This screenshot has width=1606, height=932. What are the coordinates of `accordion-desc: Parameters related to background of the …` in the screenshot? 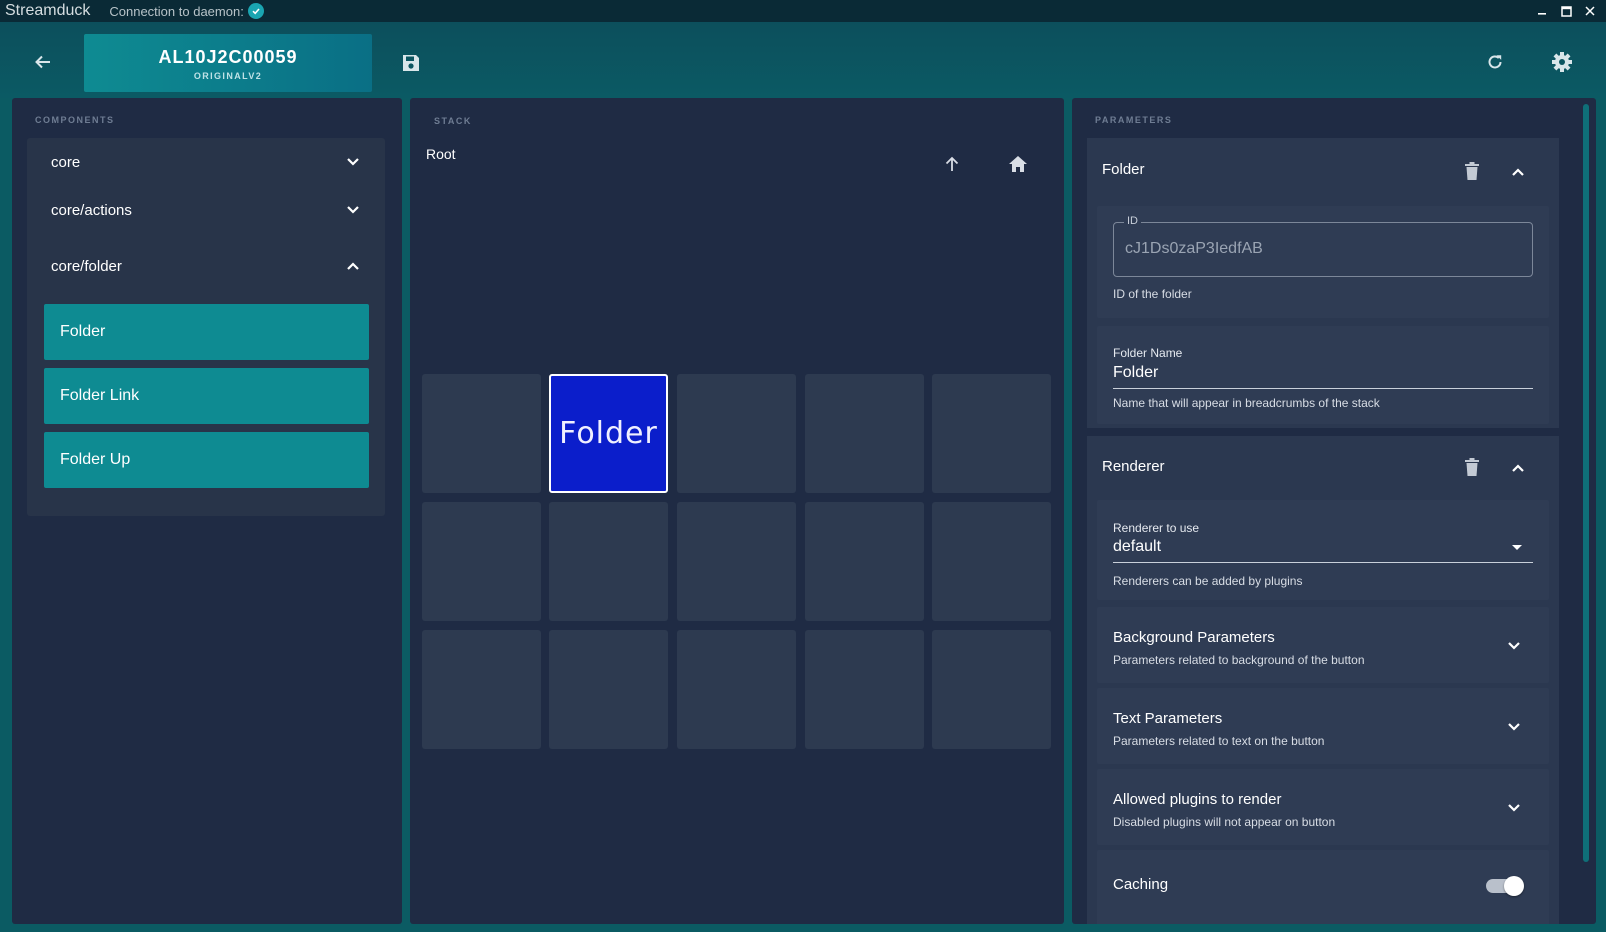 It's located at (1239, 660).